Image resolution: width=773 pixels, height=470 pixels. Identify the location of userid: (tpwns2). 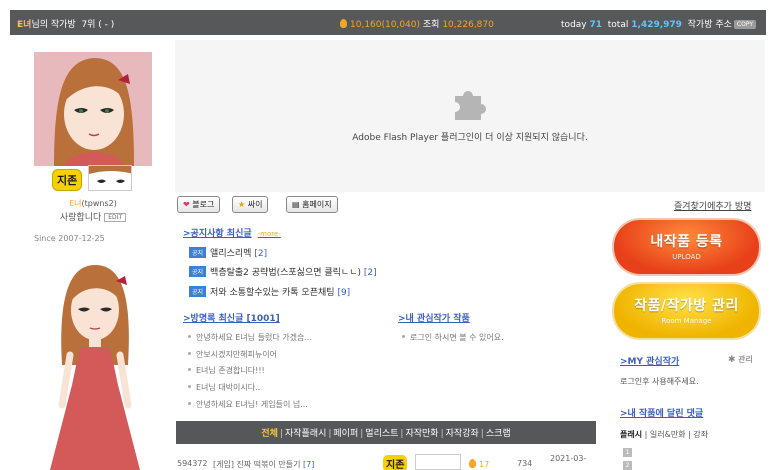
(99, 203).